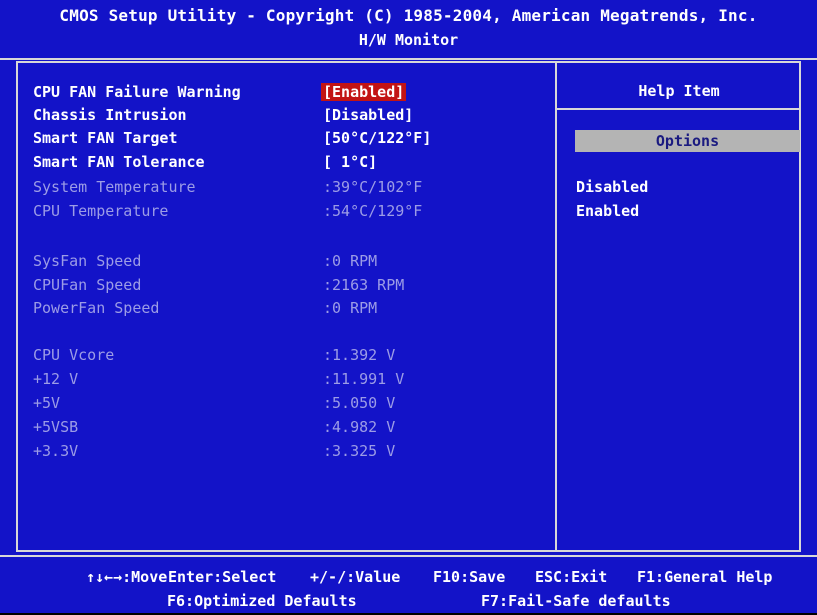 This screenshot has height=615, width=817. What do you see at coordinates (293, 263) in the screenshot?
I see `reading-sysfan-speed: SysFan Speed :0 RPM` at bounding box center [293, 263].